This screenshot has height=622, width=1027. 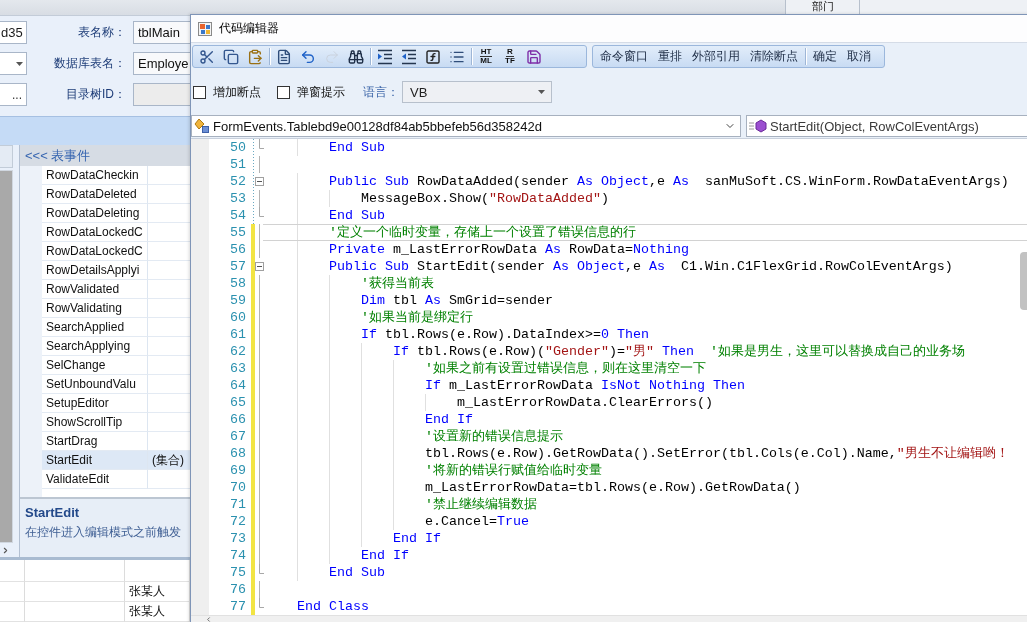 What do you see at coordinates (477, 92) in the screenshot?
I see `language-dropdown: VB` at bounding box center [477, 92].